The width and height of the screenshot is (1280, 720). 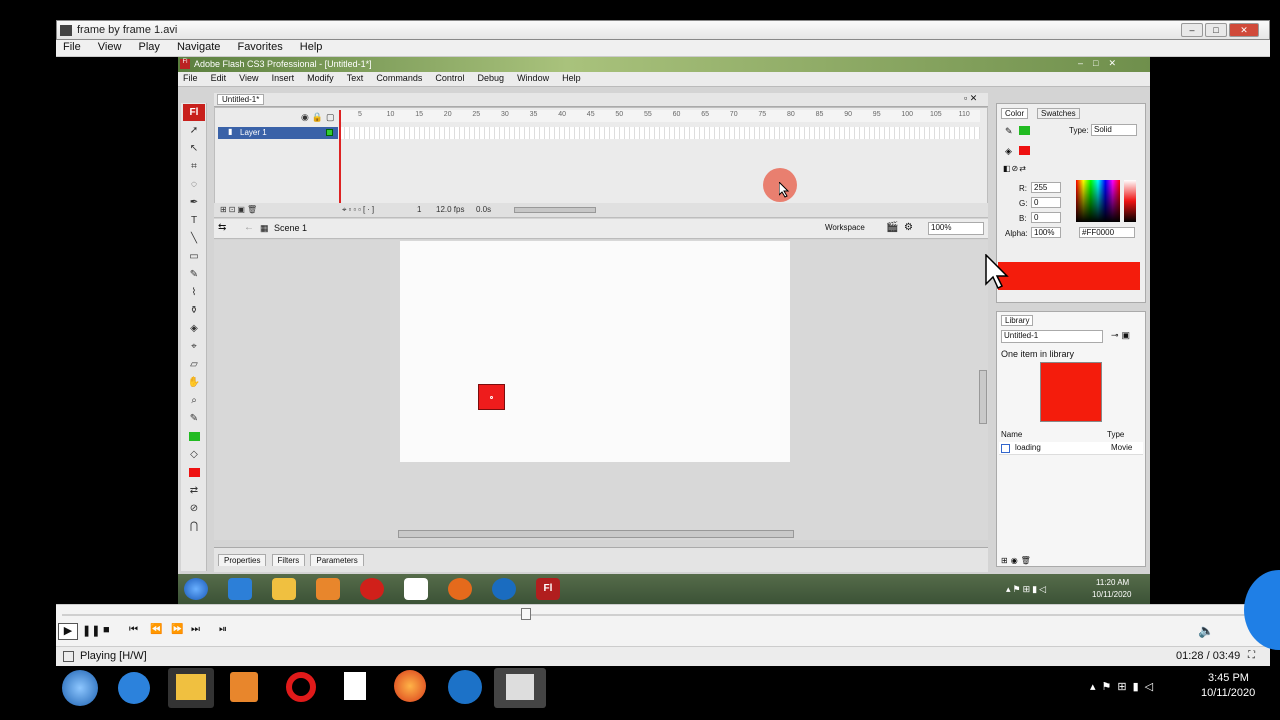 What do you see at coordinates (1015, 113) in the screenshot?
I see `tab-color: Color` at bounding box center [1015, 113].